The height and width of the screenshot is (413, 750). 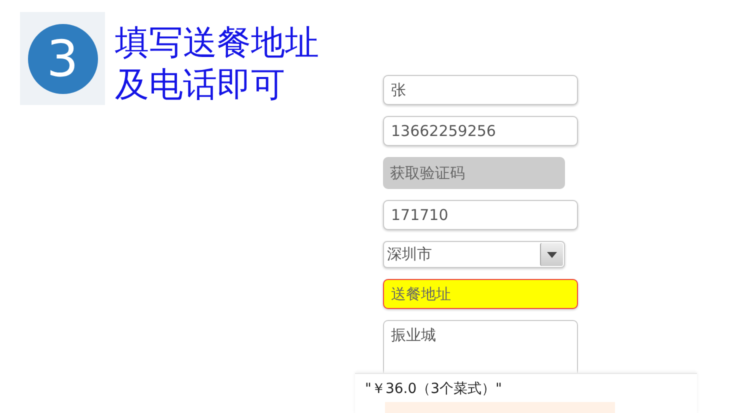 I want to click on order-total-text: "￥36.0（3个菜式）", so click(x=433, y=389).